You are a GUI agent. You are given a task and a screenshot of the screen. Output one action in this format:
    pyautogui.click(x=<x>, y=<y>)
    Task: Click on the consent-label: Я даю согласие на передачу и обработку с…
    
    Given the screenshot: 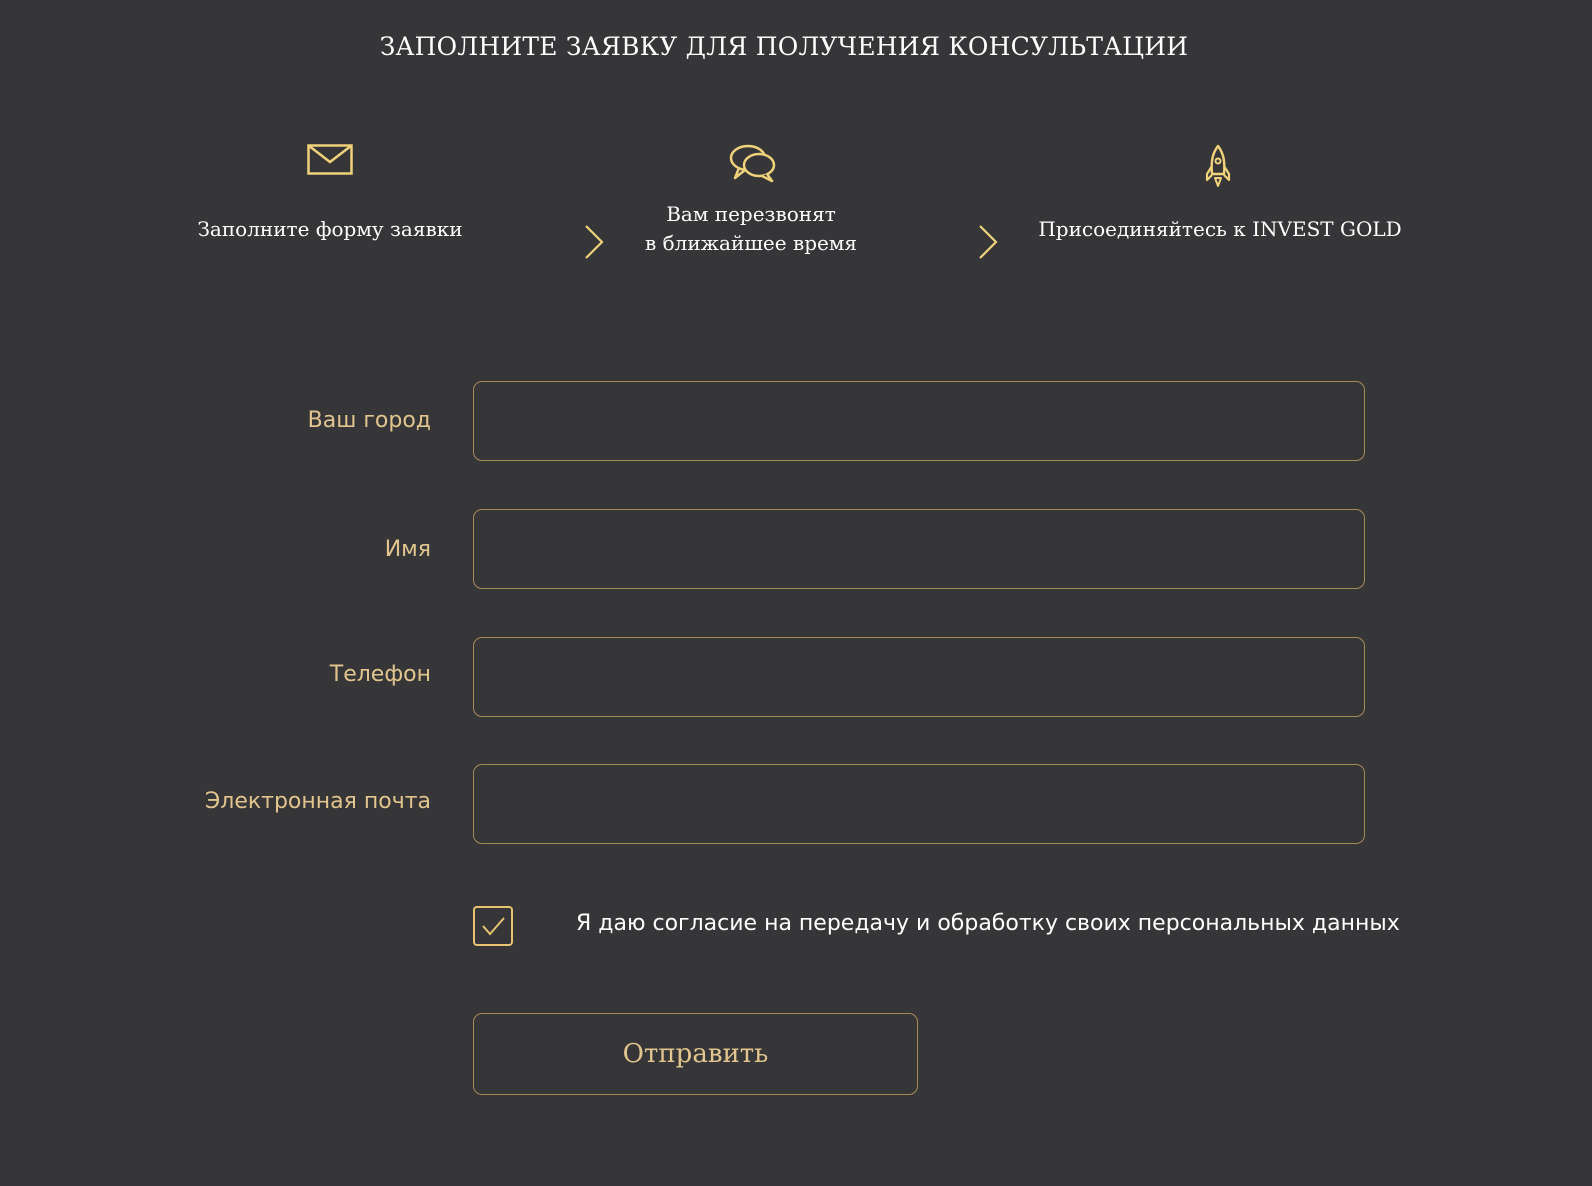 What is the action you would take?
    pyautogui.click(x=988, y=923)
    